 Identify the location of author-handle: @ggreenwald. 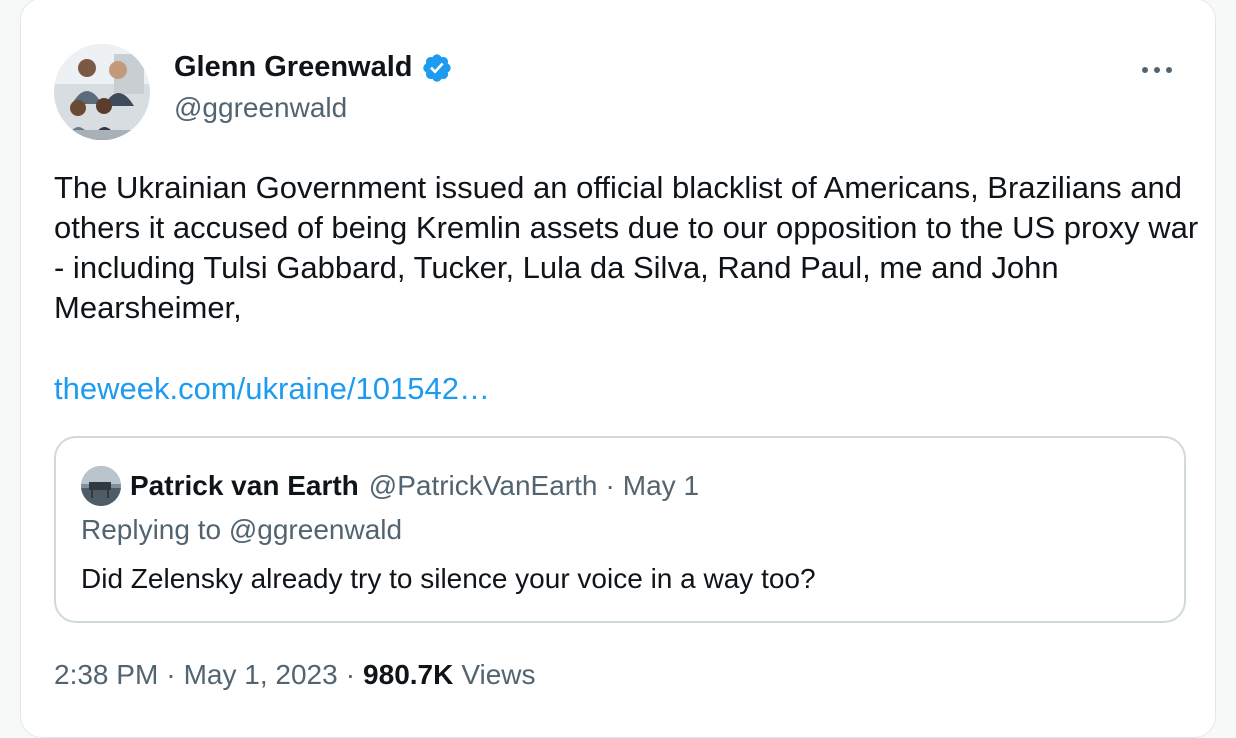
(260, 108).